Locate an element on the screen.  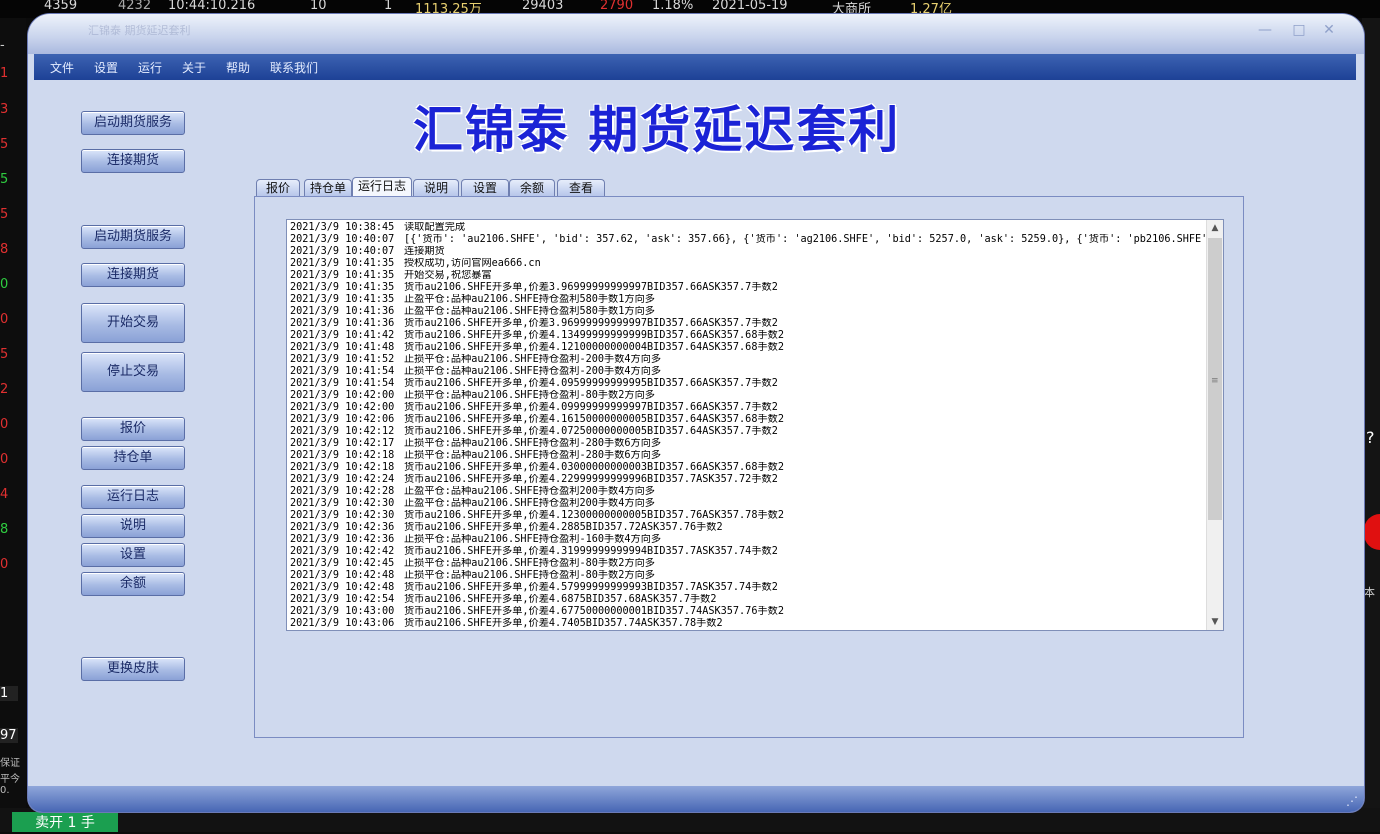
tab-quote: 报价 is located at coordinates (278, 187).